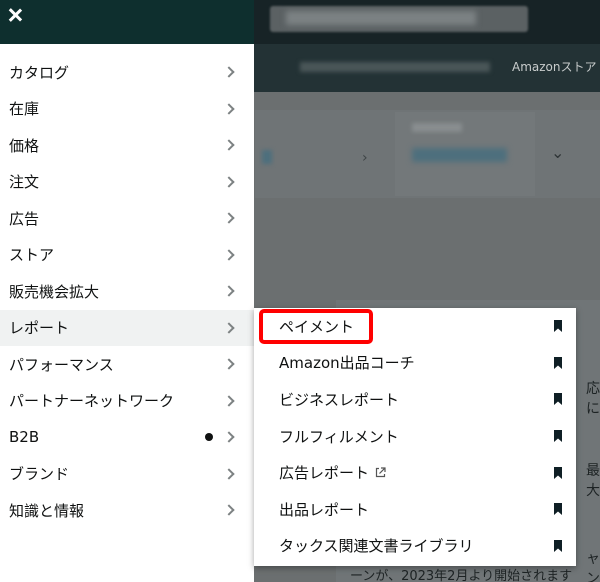 The height and width of the screenshot is (582, 600). What do you see at coordinates (415, 472) in the screenshot?
I see `submenu-item-advertising-reports: 広告レポート` at bounding box center [415, 472].